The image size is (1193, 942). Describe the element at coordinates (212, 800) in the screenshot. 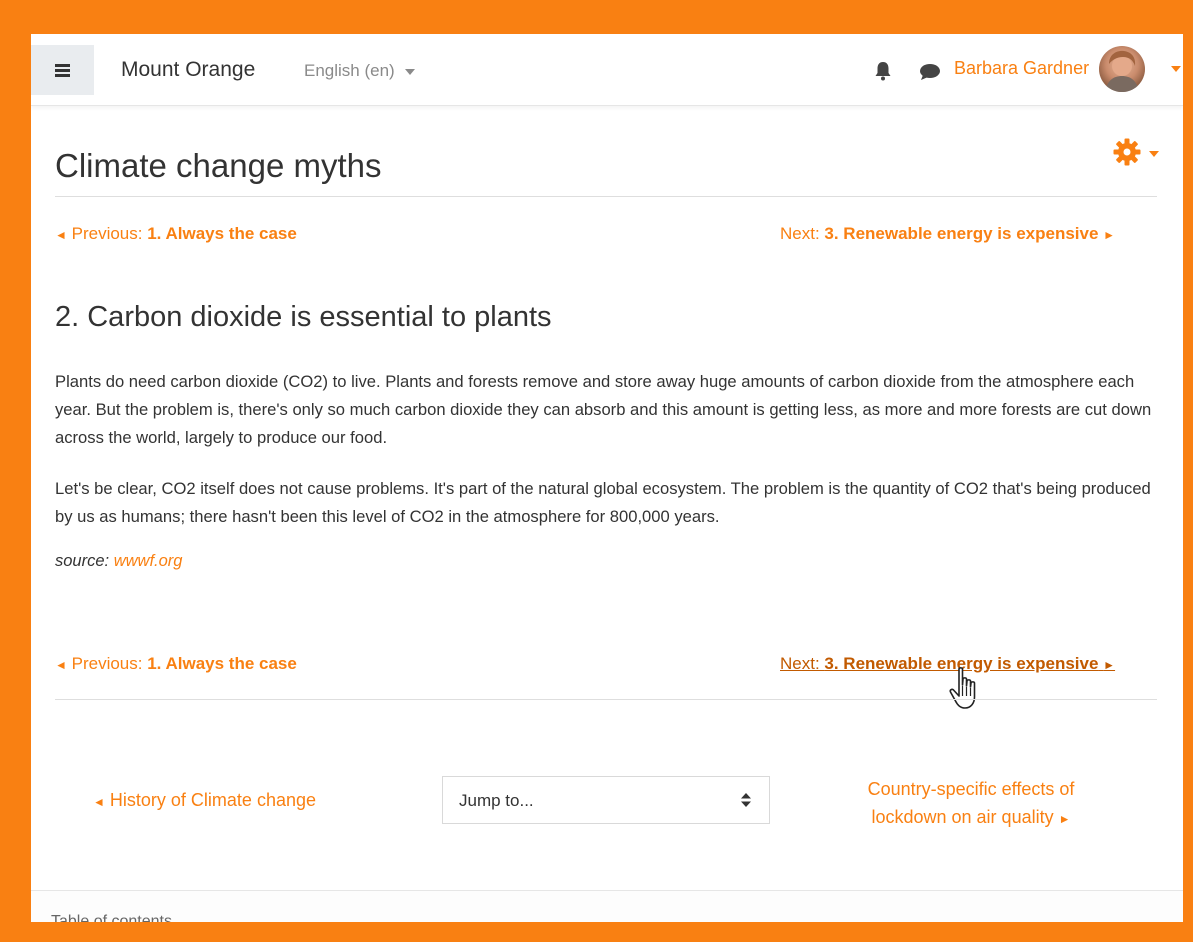

I see `previous-activity-title: History of Climate change` at that location.